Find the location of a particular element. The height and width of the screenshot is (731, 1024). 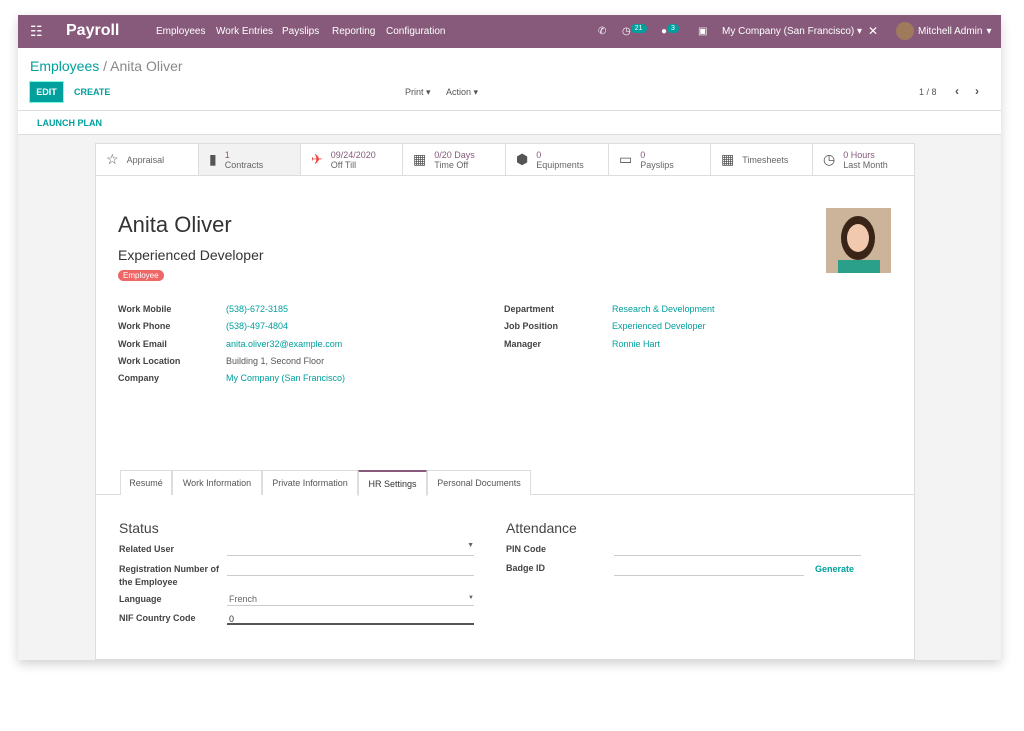

stat-button-payslips: ▭ 0 Payslips is located at coordinates (660, 160).